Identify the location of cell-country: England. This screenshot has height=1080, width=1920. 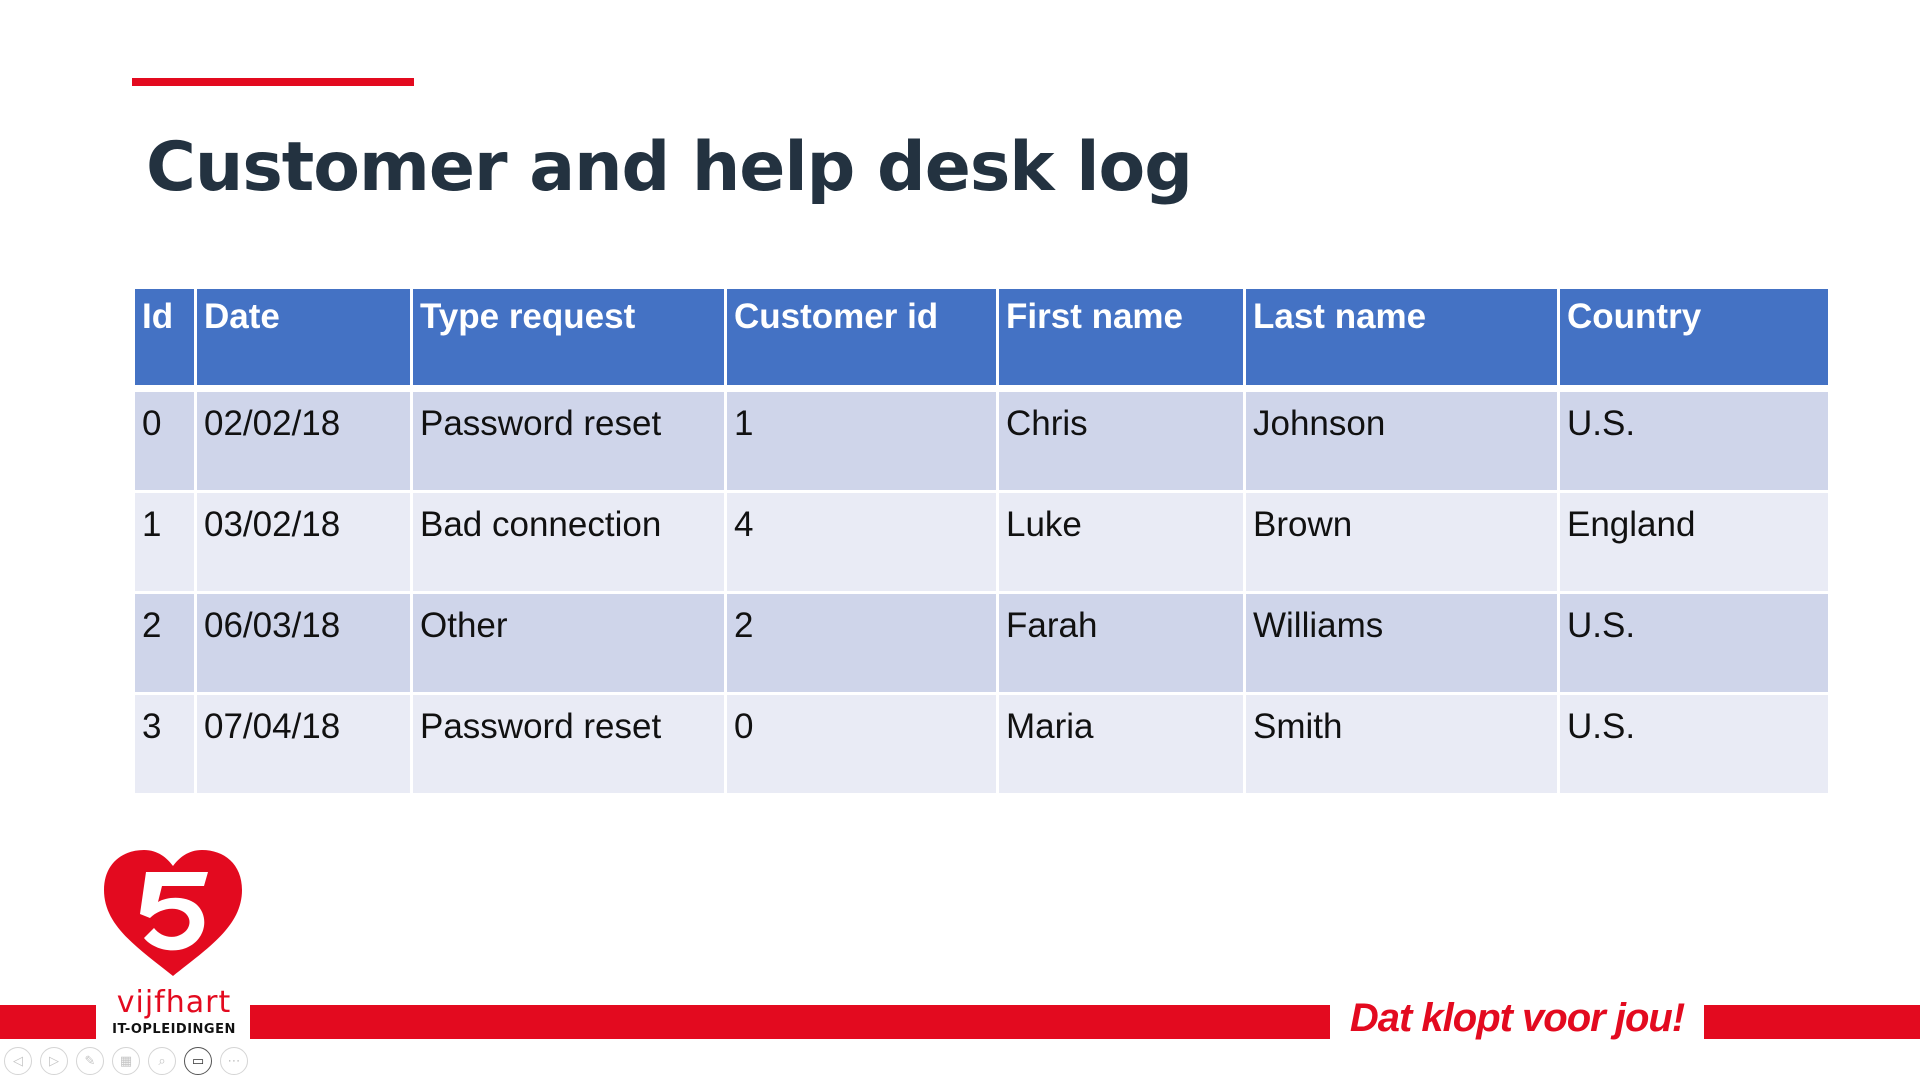
(1694, 542).